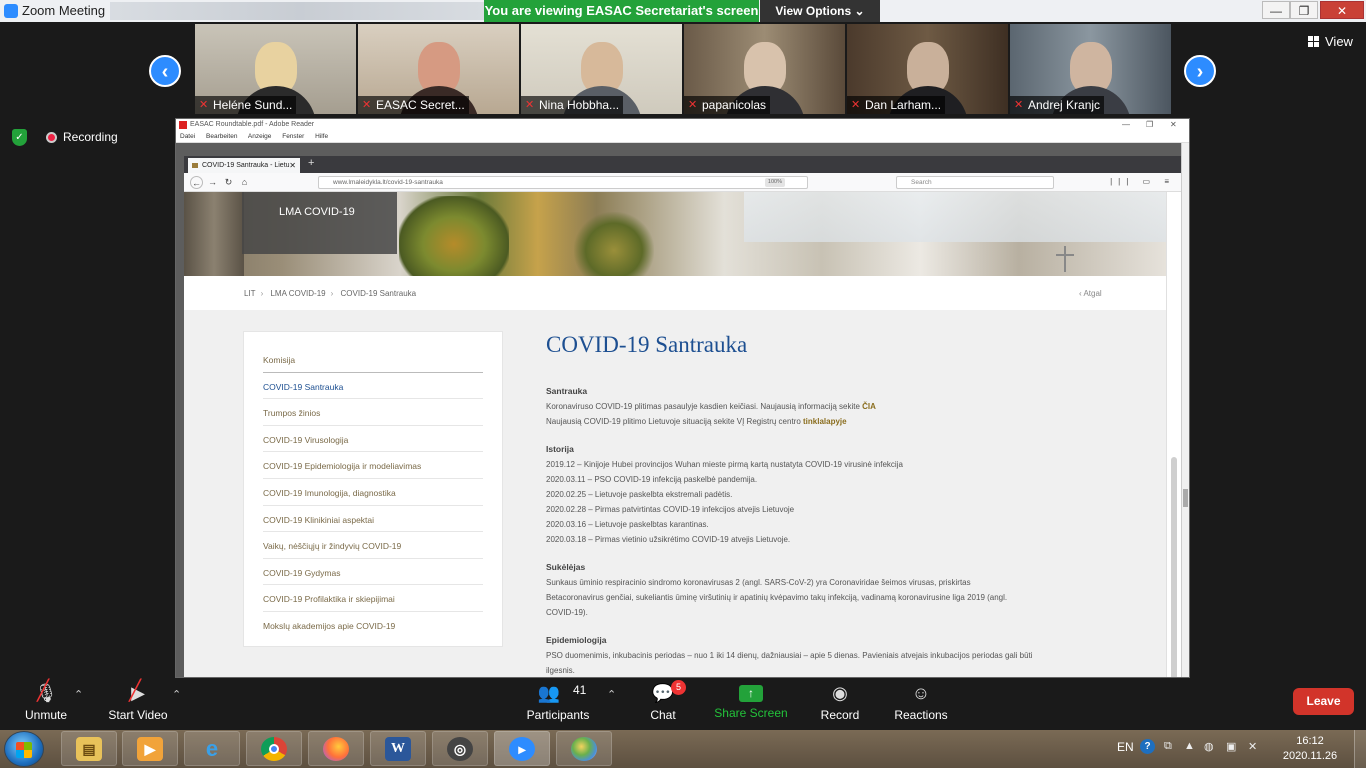 Image resolution: width=1366 pixels, height=768 pixels. I want to click on unmute-button: 🎙 ╱ Unmute, so click(46, 701).